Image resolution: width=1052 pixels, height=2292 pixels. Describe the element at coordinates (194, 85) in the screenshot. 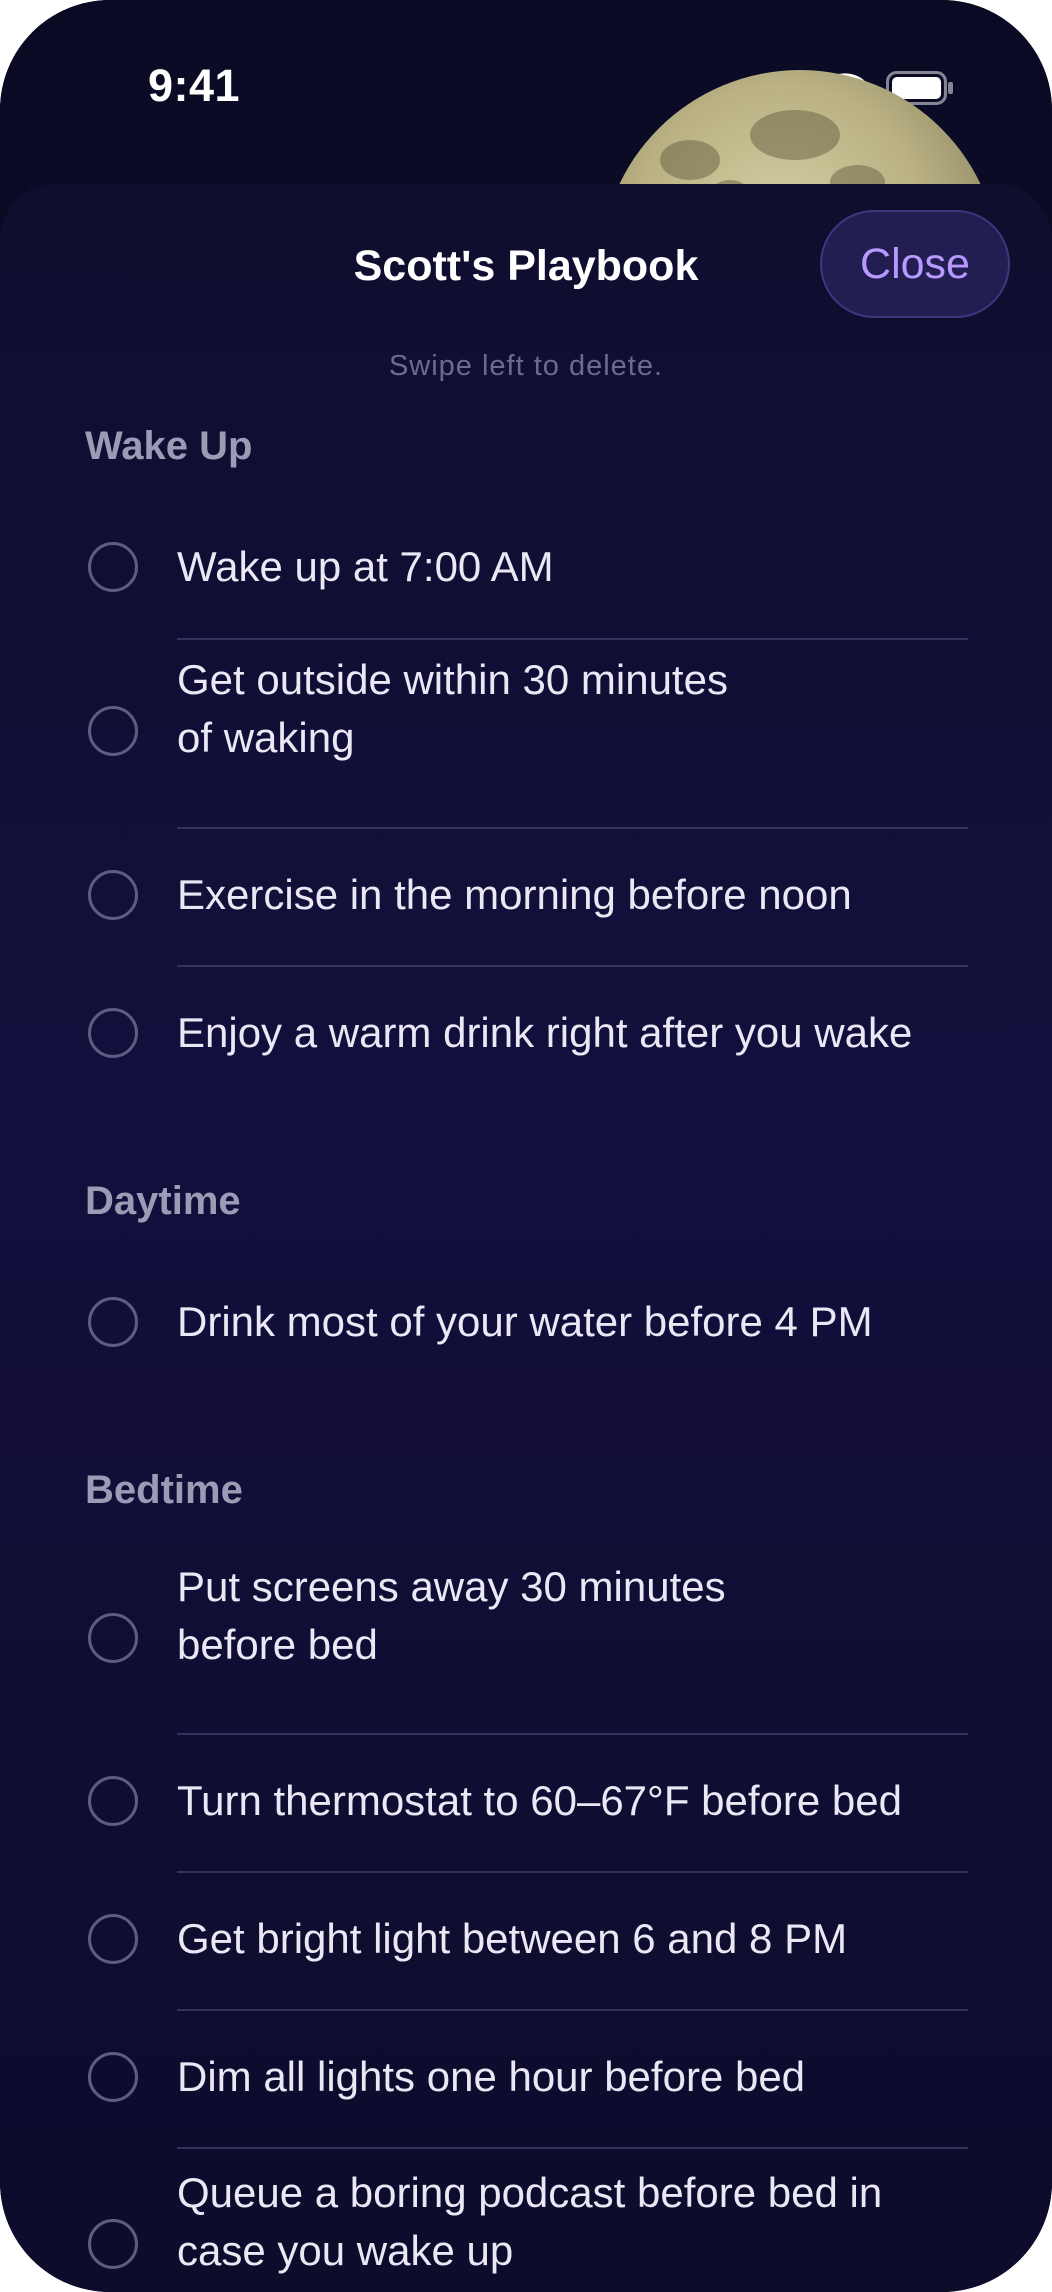

I see `status-time: 9:41` at that location.